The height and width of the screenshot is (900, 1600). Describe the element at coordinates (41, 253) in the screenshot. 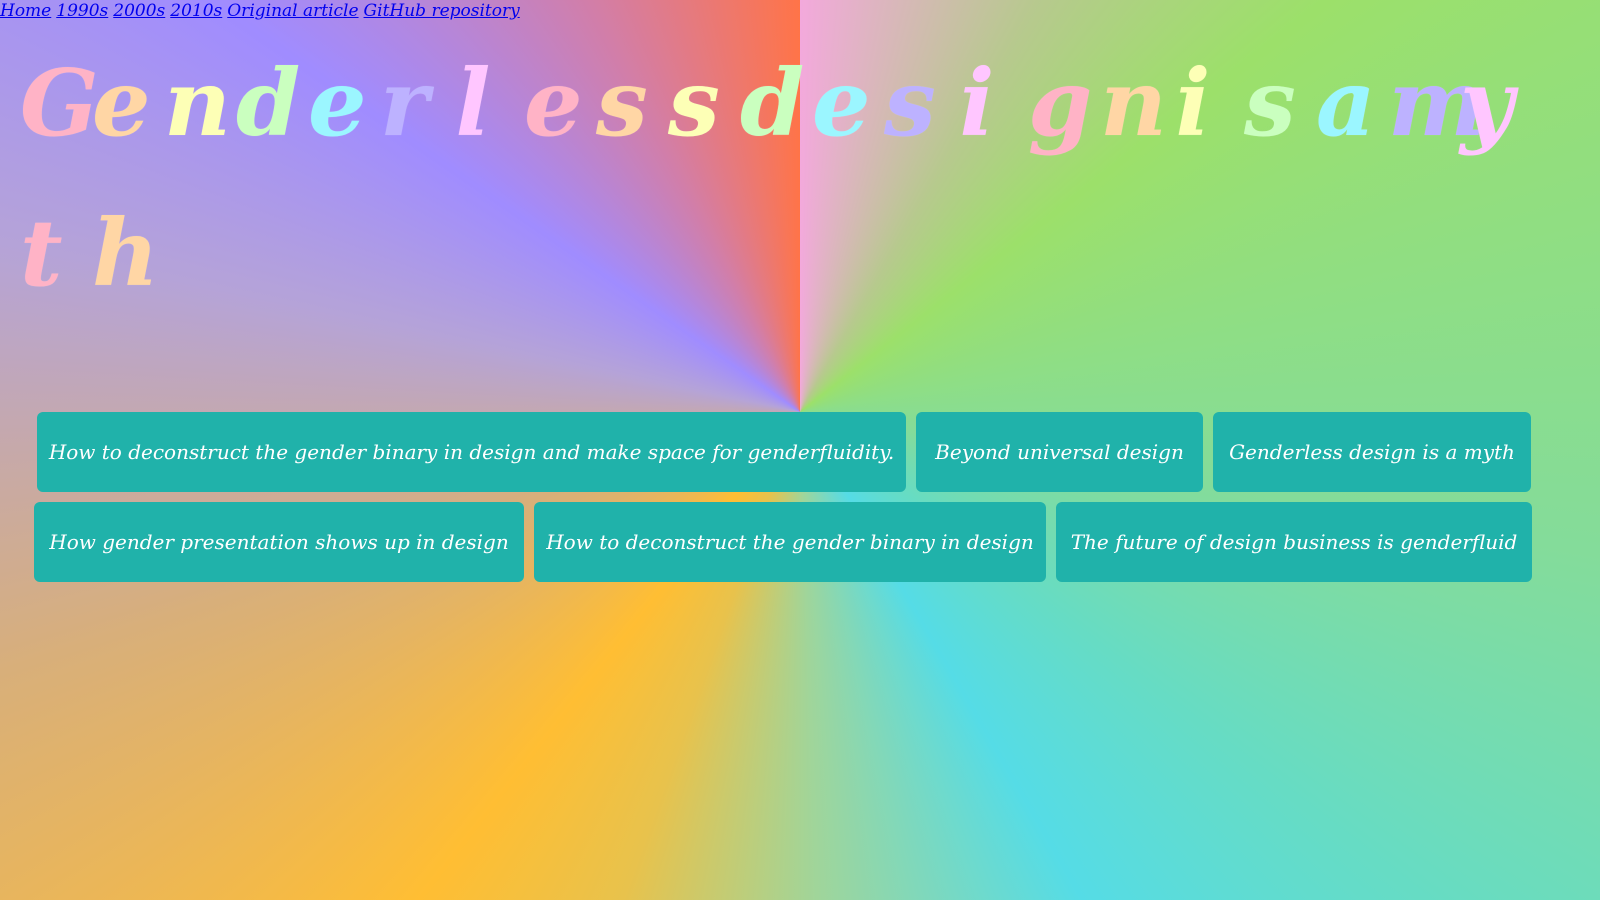

I see `title-letter: t` at that location.